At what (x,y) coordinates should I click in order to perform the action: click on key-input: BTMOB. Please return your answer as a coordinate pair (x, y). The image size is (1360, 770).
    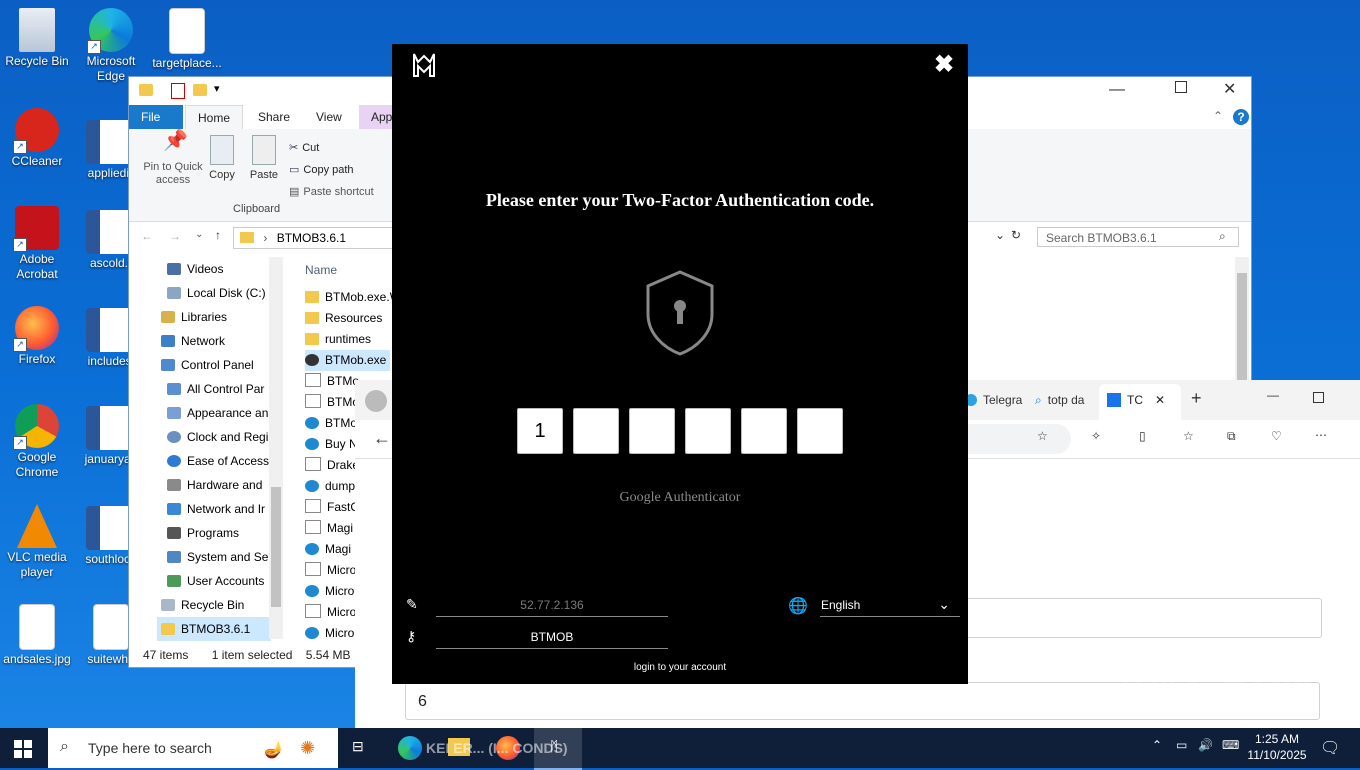
    Looking at the image, I should click on (552, 639).